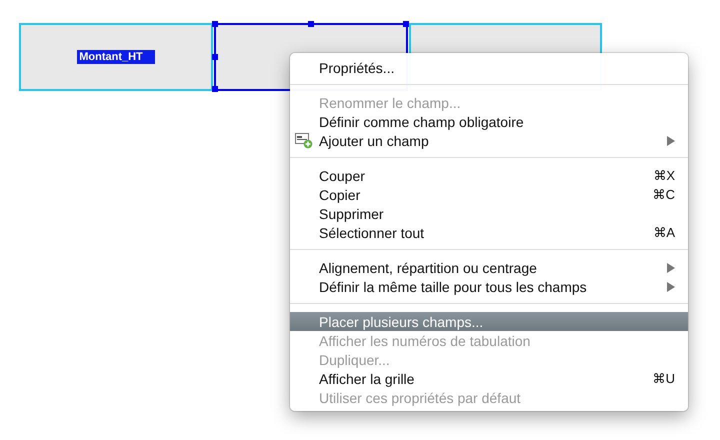  I want to click on shortcut-label: ⌘C, so click(663, 194).